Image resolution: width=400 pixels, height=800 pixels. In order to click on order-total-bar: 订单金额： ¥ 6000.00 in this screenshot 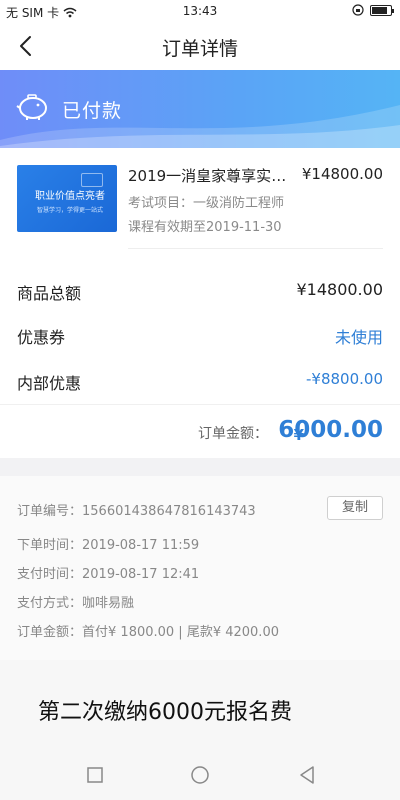, I will do `click(200, 431)`.